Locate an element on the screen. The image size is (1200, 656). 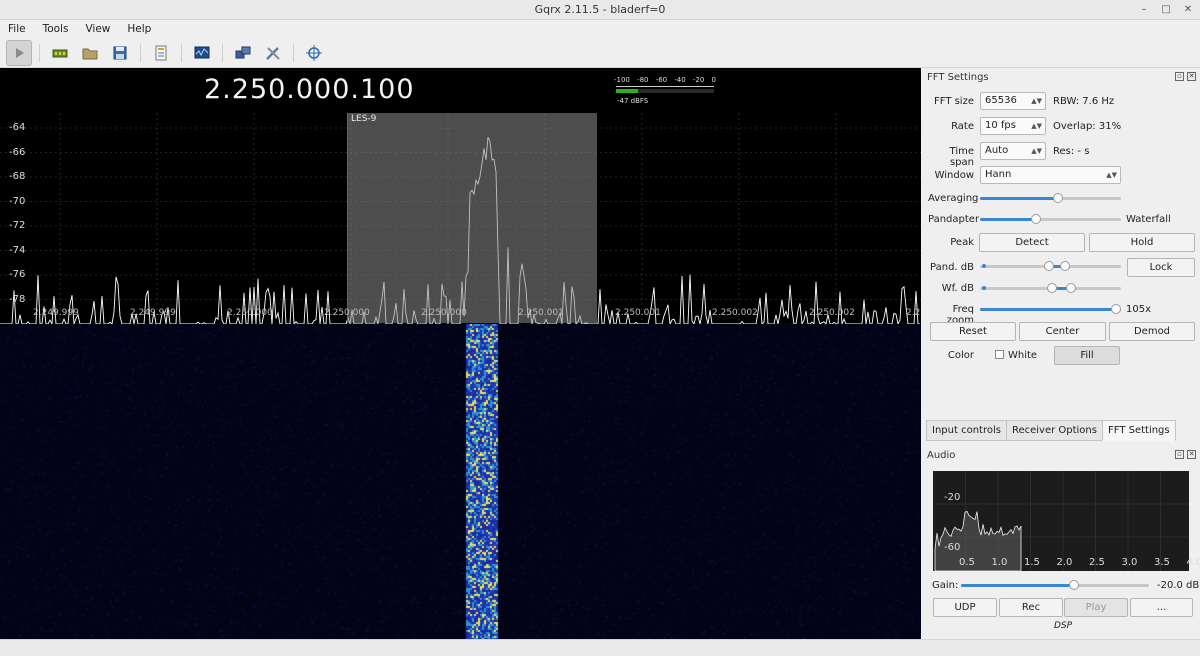
network-button is located at coordinates (243, 53).